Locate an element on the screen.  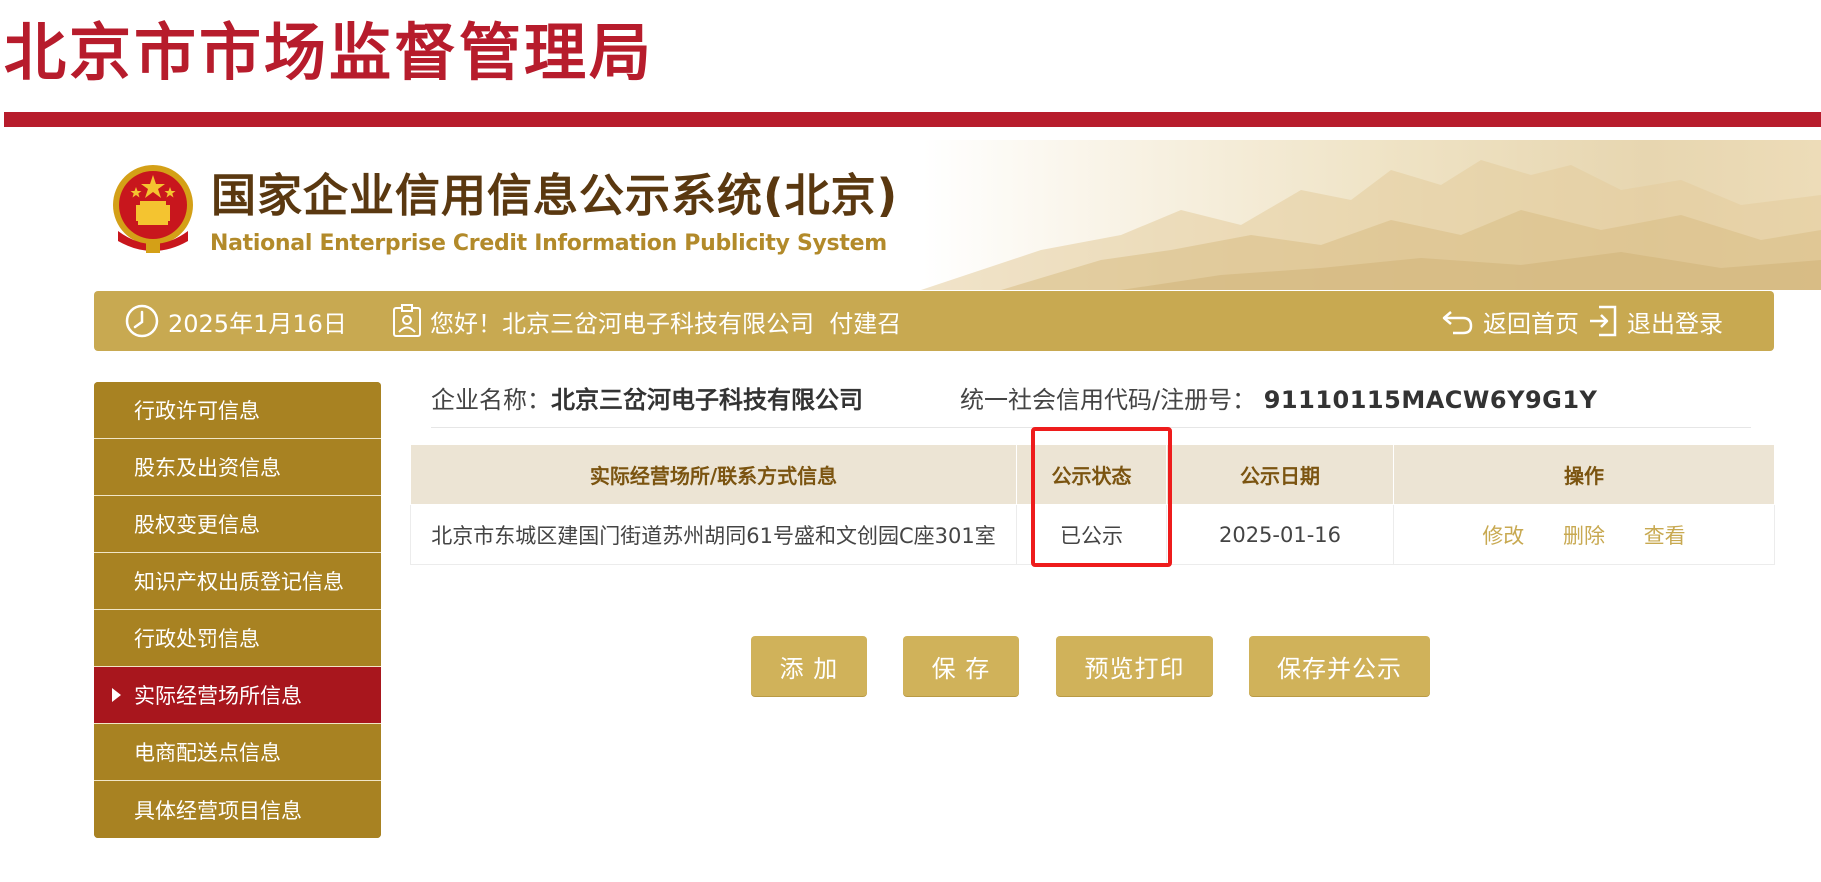
logout-label: 退出登录 is located at coordinates (1675, 323).